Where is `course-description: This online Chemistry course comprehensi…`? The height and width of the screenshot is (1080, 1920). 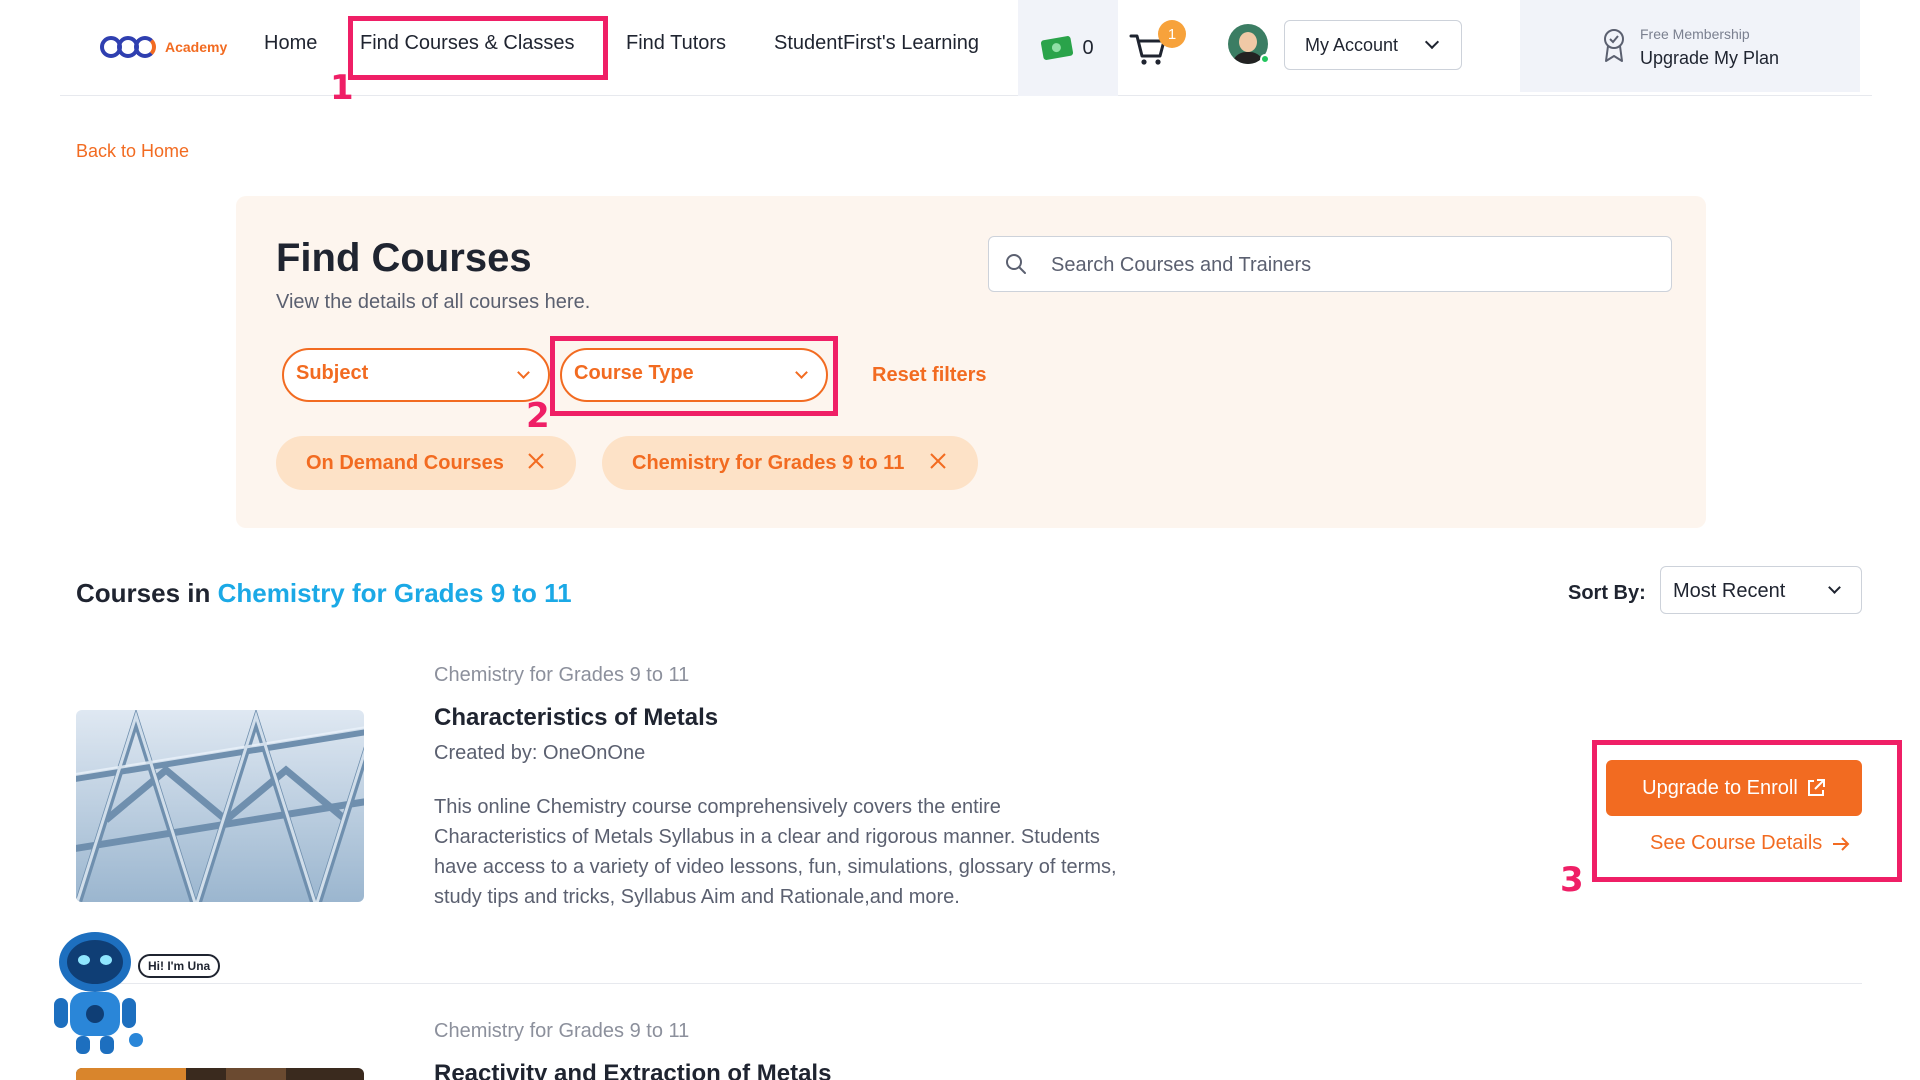 course-description: This online Chemistry course comprehensi… is located at coordinates (775, 852).